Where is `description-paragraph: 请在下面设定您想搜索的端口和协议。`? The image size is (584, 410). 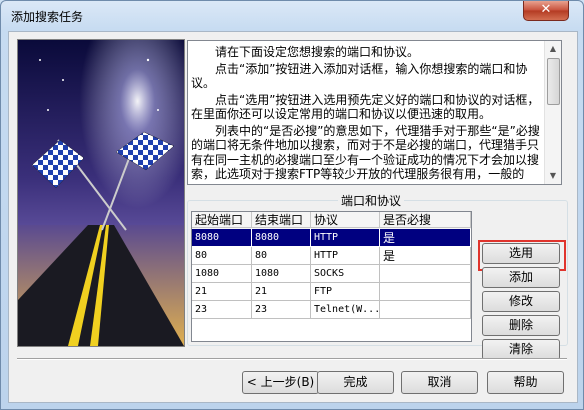
description-paragraph: 请在下面设定您想搜索的端口和协议。 is located at coordinates (317, 52).